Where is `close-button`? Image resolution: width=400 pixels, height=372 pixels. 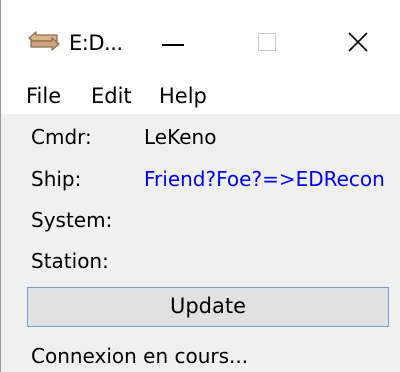
close-button is located at coordinates (360, 42).